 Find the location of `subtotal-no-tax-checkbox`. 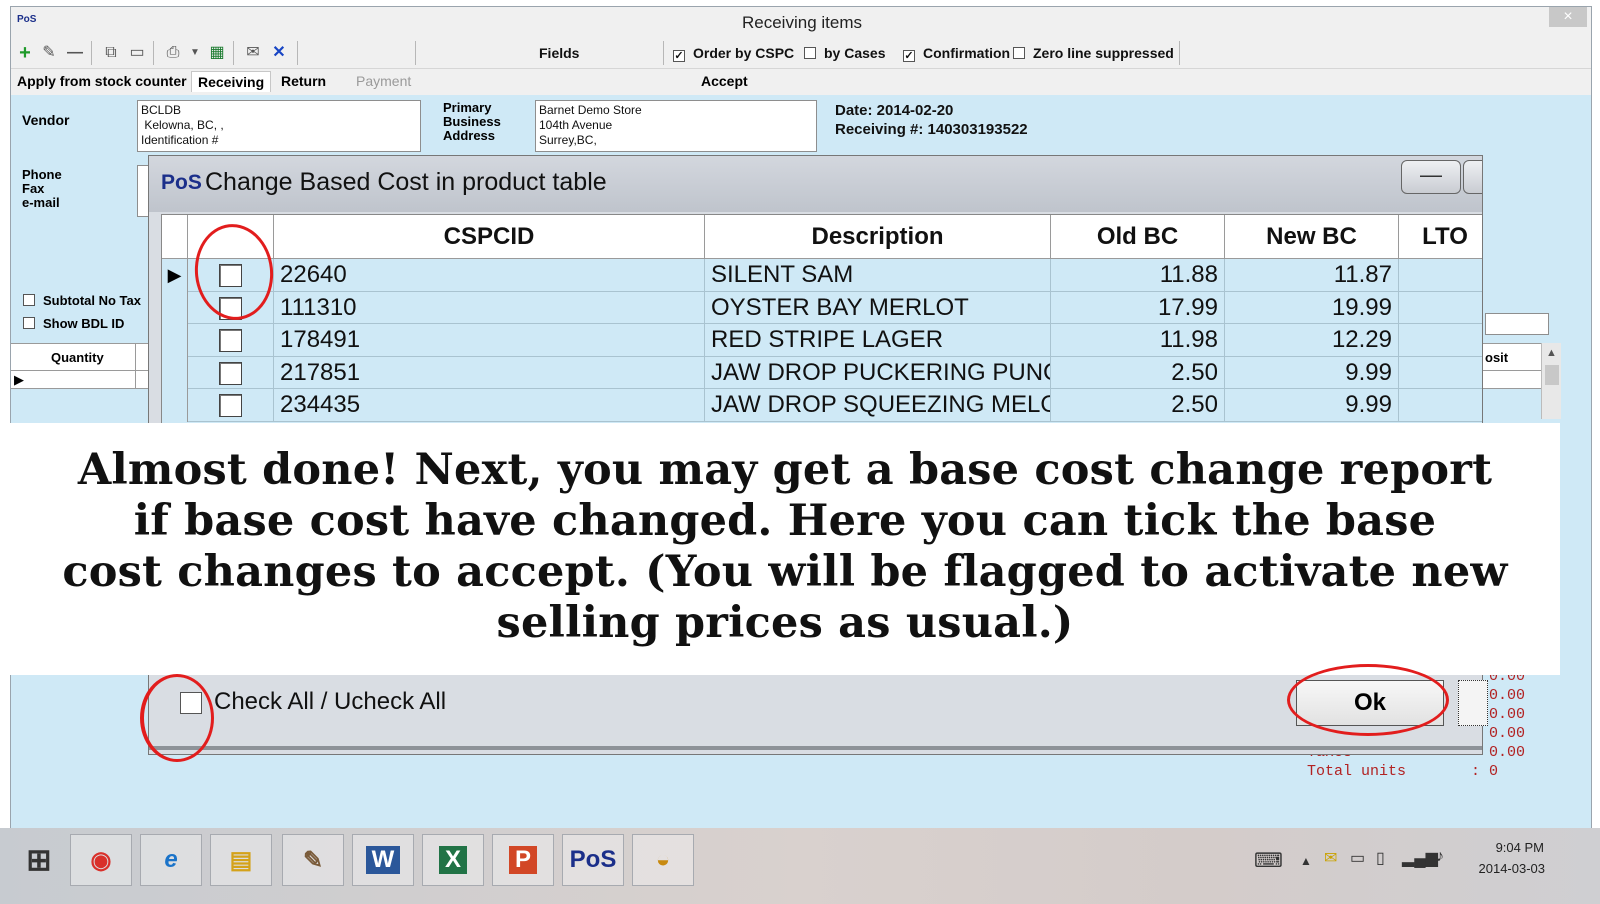

subtotal-no-tax-checkbox is located at coordinates (29, 300).